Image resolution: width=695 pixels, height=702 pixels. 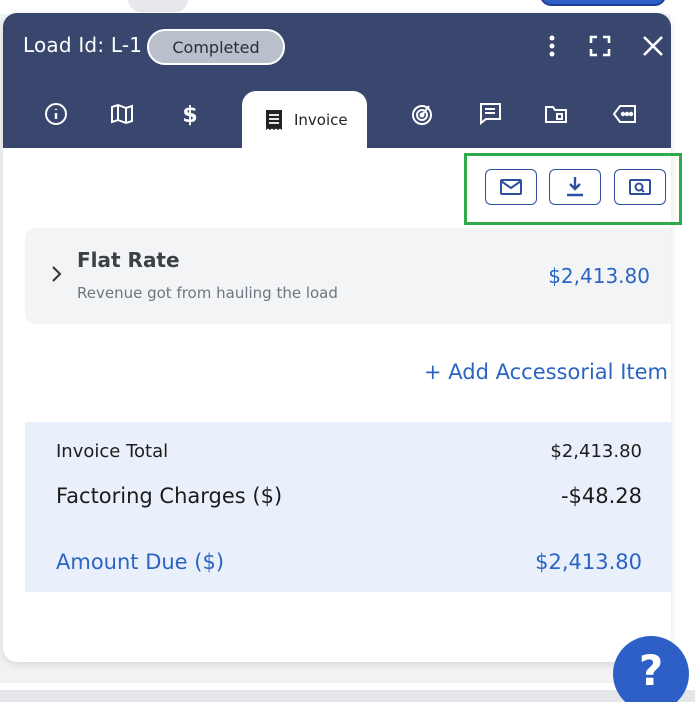 I want to click on radar-icon, so click(x=422, y=115).